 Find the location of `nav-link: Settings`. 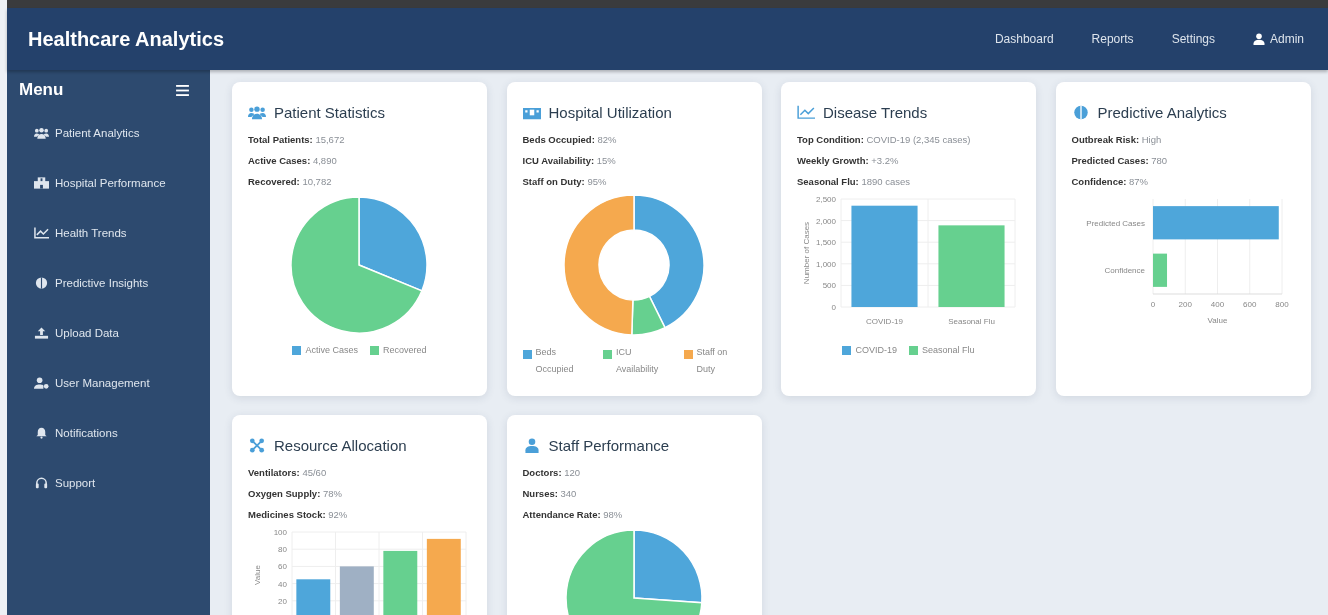

nav-link: Settings is located at coordinates (1193, 39).